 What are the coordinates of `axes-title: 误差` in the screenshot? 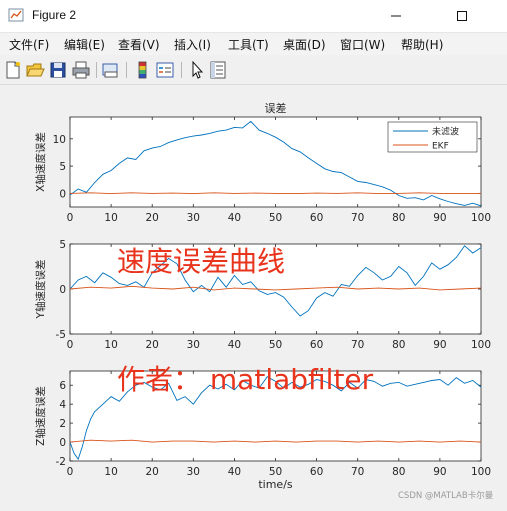 It's located at (276, 108).